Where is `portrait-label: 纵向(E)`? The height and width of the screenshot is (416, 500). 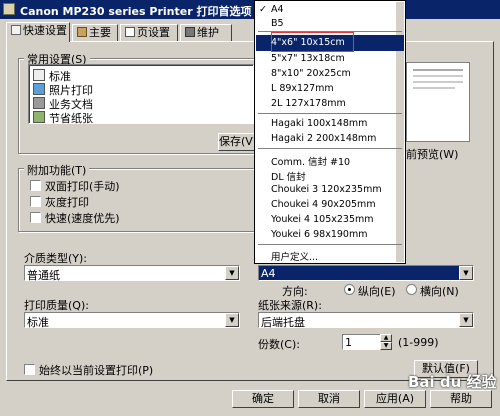 portrait-label: 纵向(E) is located at coordinates (377, 291).